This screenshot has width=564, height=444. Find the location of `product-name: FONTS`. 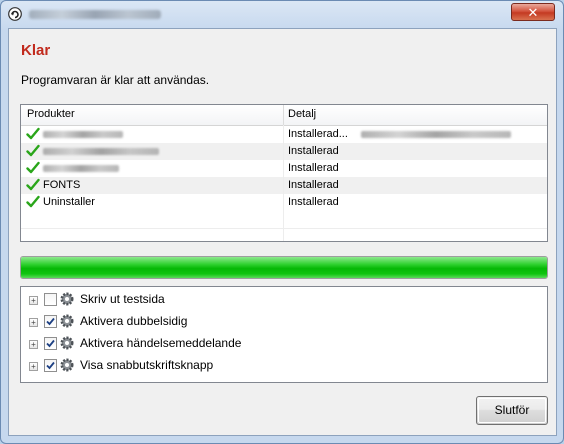

product-name: FONTS is located at coordinates (62, 185).